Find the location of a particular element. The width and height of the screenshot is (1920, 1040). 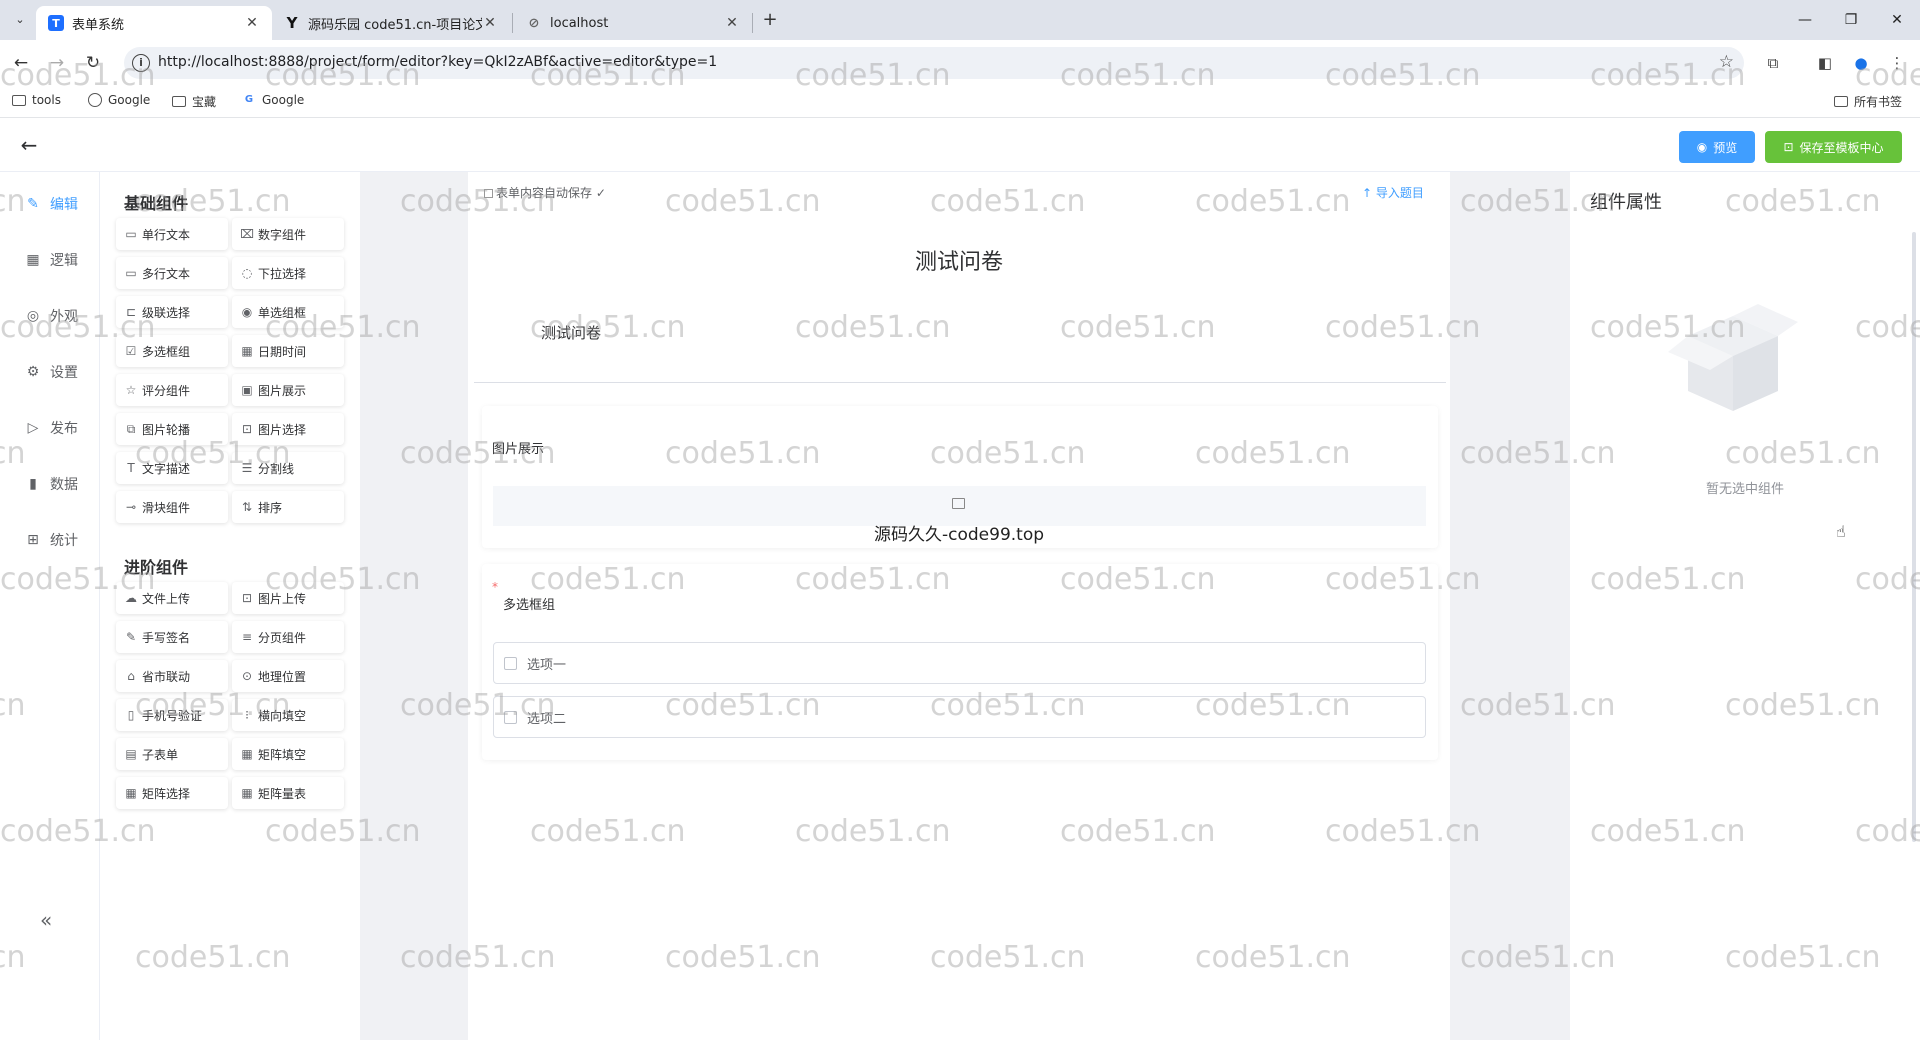

component-item: ⊡ 图片选择 is located at coordinates (288, 429).